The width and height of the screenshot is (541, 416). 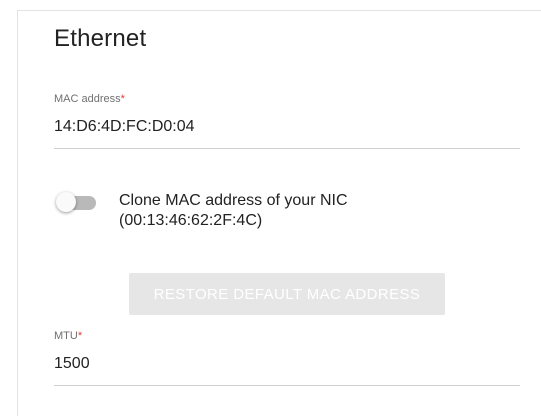 I want to click on mtu-underline, so click(x=287, y=385).